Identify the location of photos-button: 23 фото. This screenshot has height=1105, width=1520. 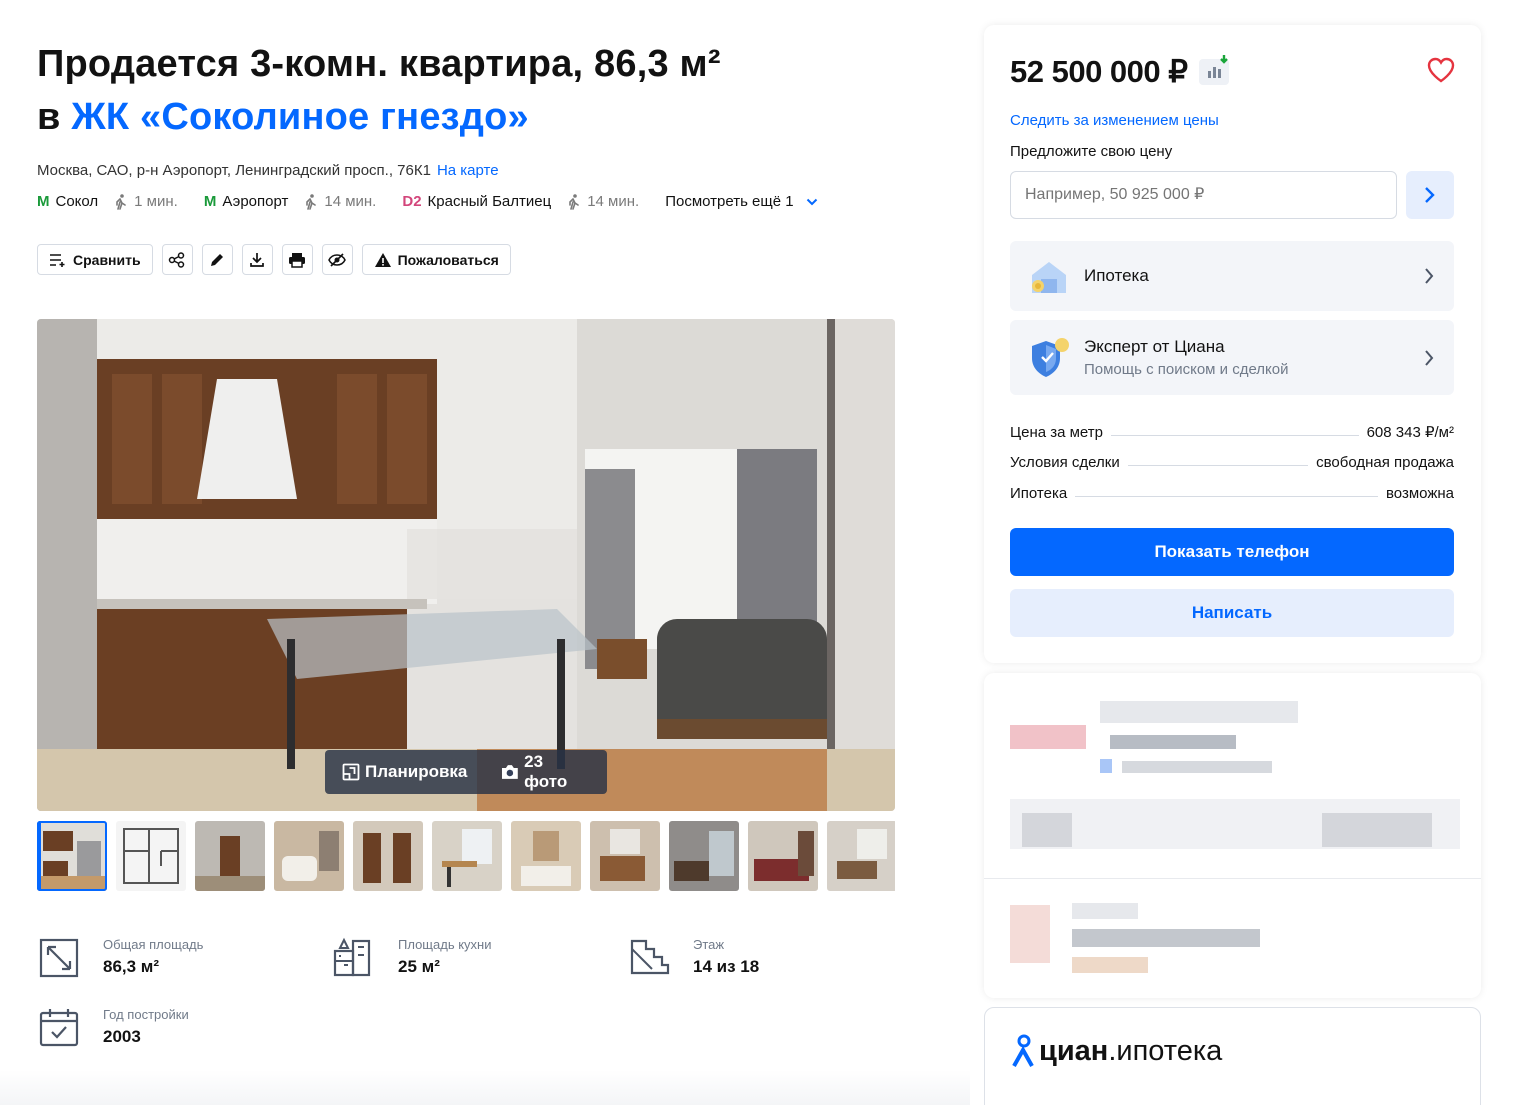
(545, 772).